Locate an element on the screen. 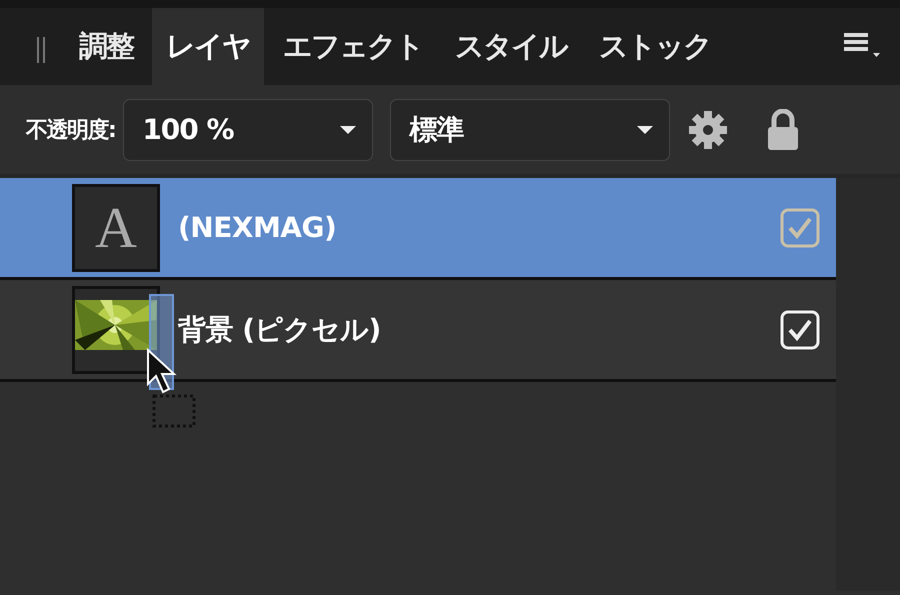 The width and height of the screenshot is (900, 595). grip-icon is located at coordinates (41, 50).